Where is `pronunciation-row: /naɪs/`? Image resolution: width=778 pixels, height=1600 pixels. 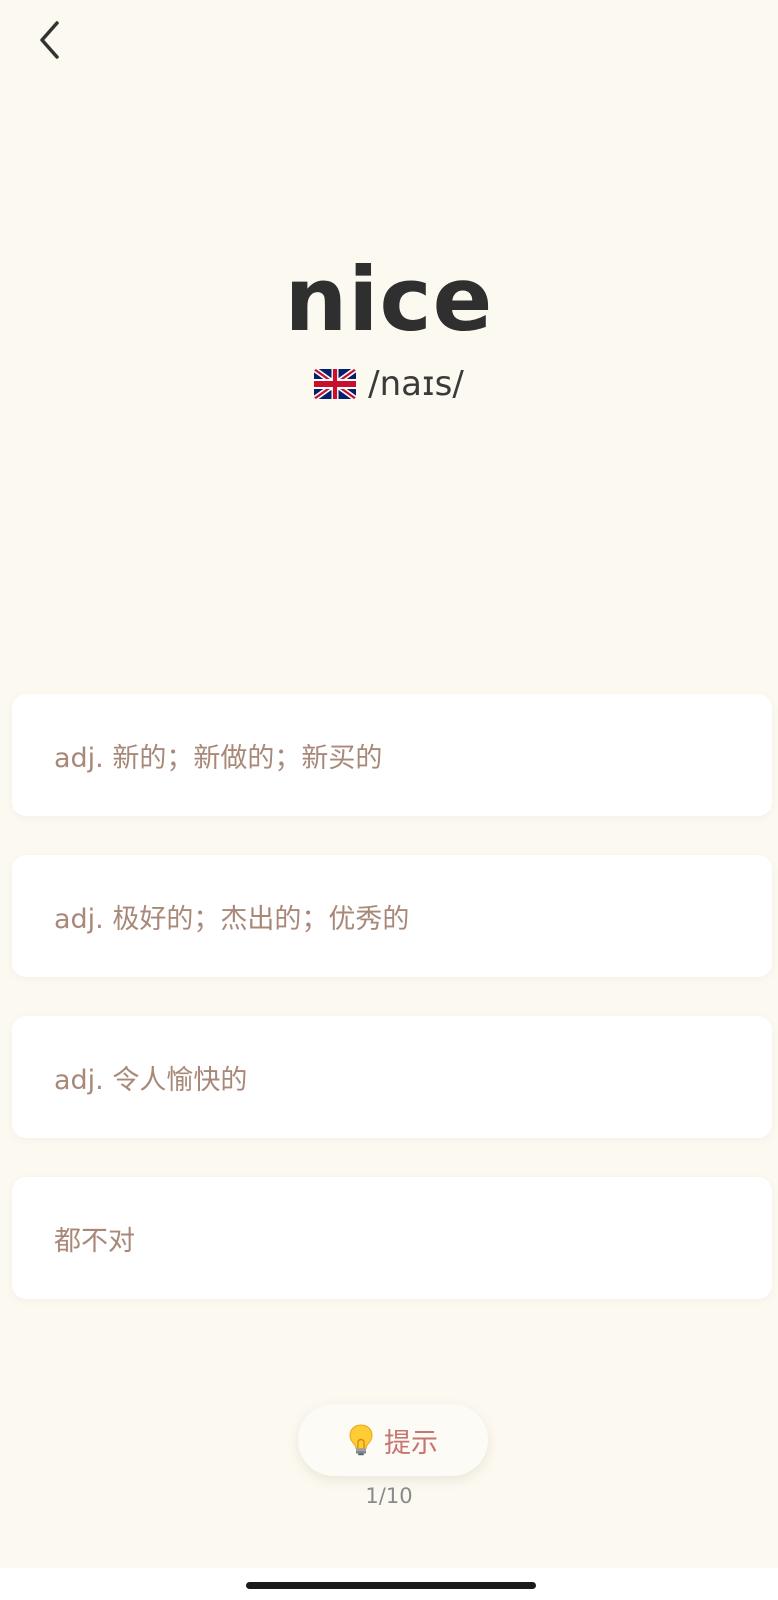
pronunciation-row: /naɪs/ is located at coordinates (389, 384).